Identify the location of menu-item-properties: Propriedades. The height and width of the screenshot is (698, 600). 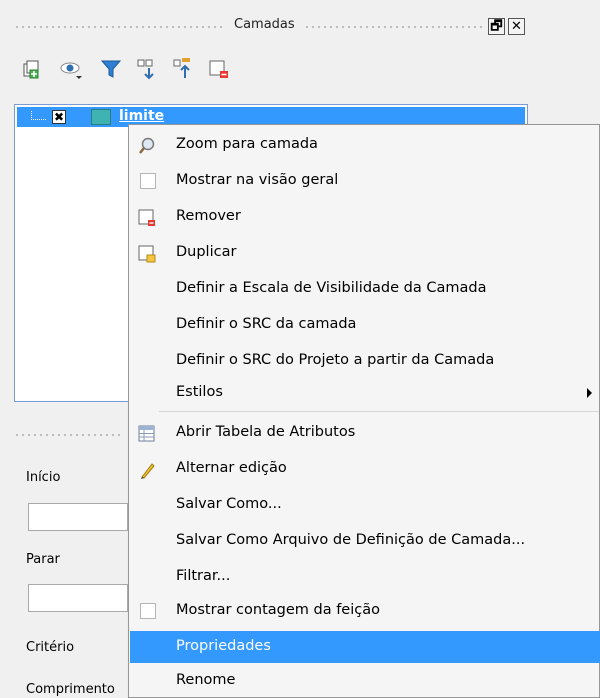
(365, 647).